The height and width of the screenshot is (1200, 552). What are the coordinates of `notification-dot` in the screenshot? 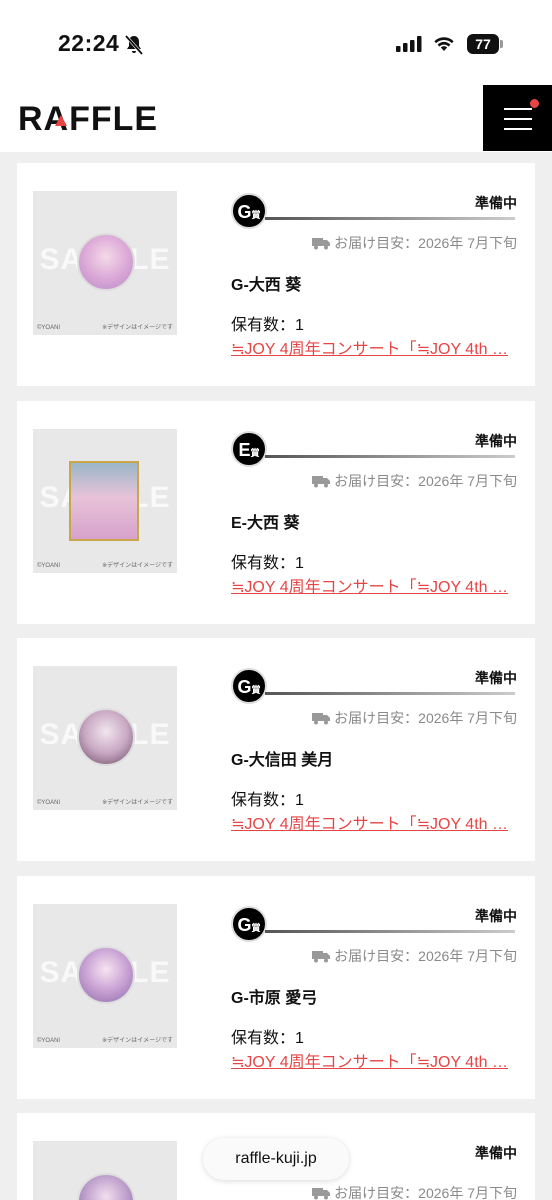 It's located at (534, 103).